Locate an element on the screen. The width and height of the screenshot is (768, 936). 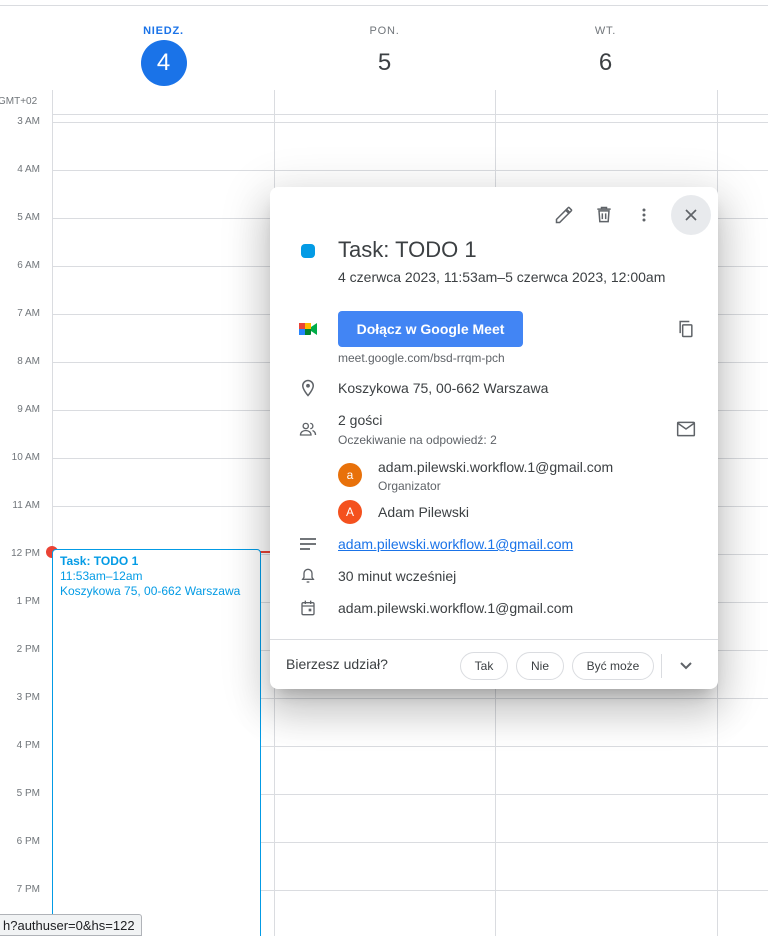
calendar-owner: adam.pilewski.workflow.1@gmail.com is located at coordinates (456, 608).